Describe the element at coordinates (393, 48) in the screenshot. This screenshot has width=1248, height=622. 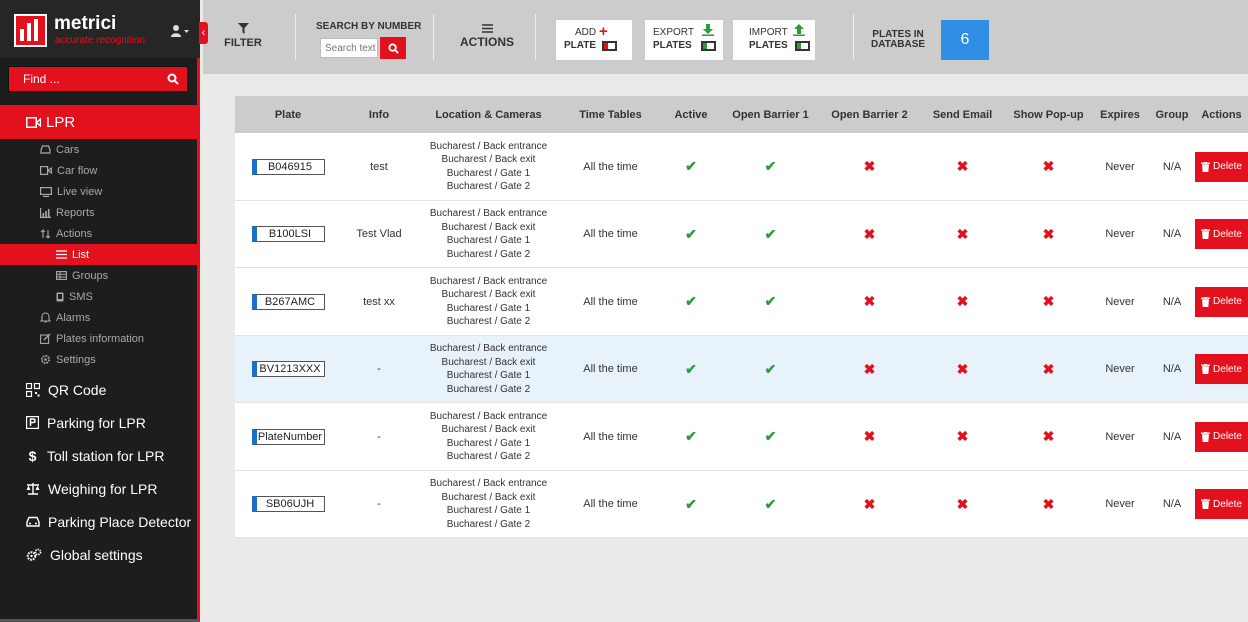
I see `search-button` at that location.